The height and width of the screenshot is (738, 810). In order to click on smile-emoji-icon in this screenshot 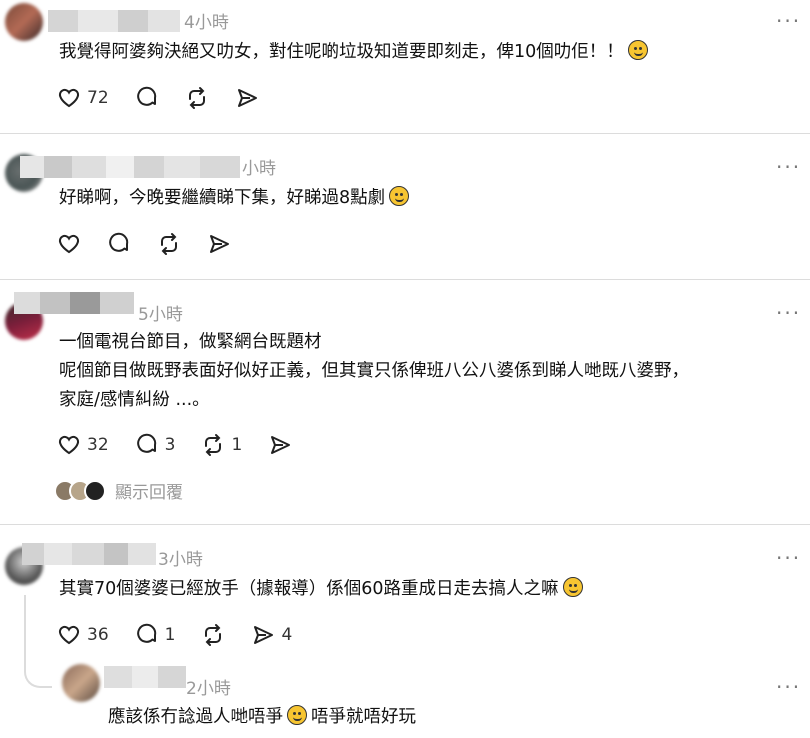, I will do `click(637, 50)`.